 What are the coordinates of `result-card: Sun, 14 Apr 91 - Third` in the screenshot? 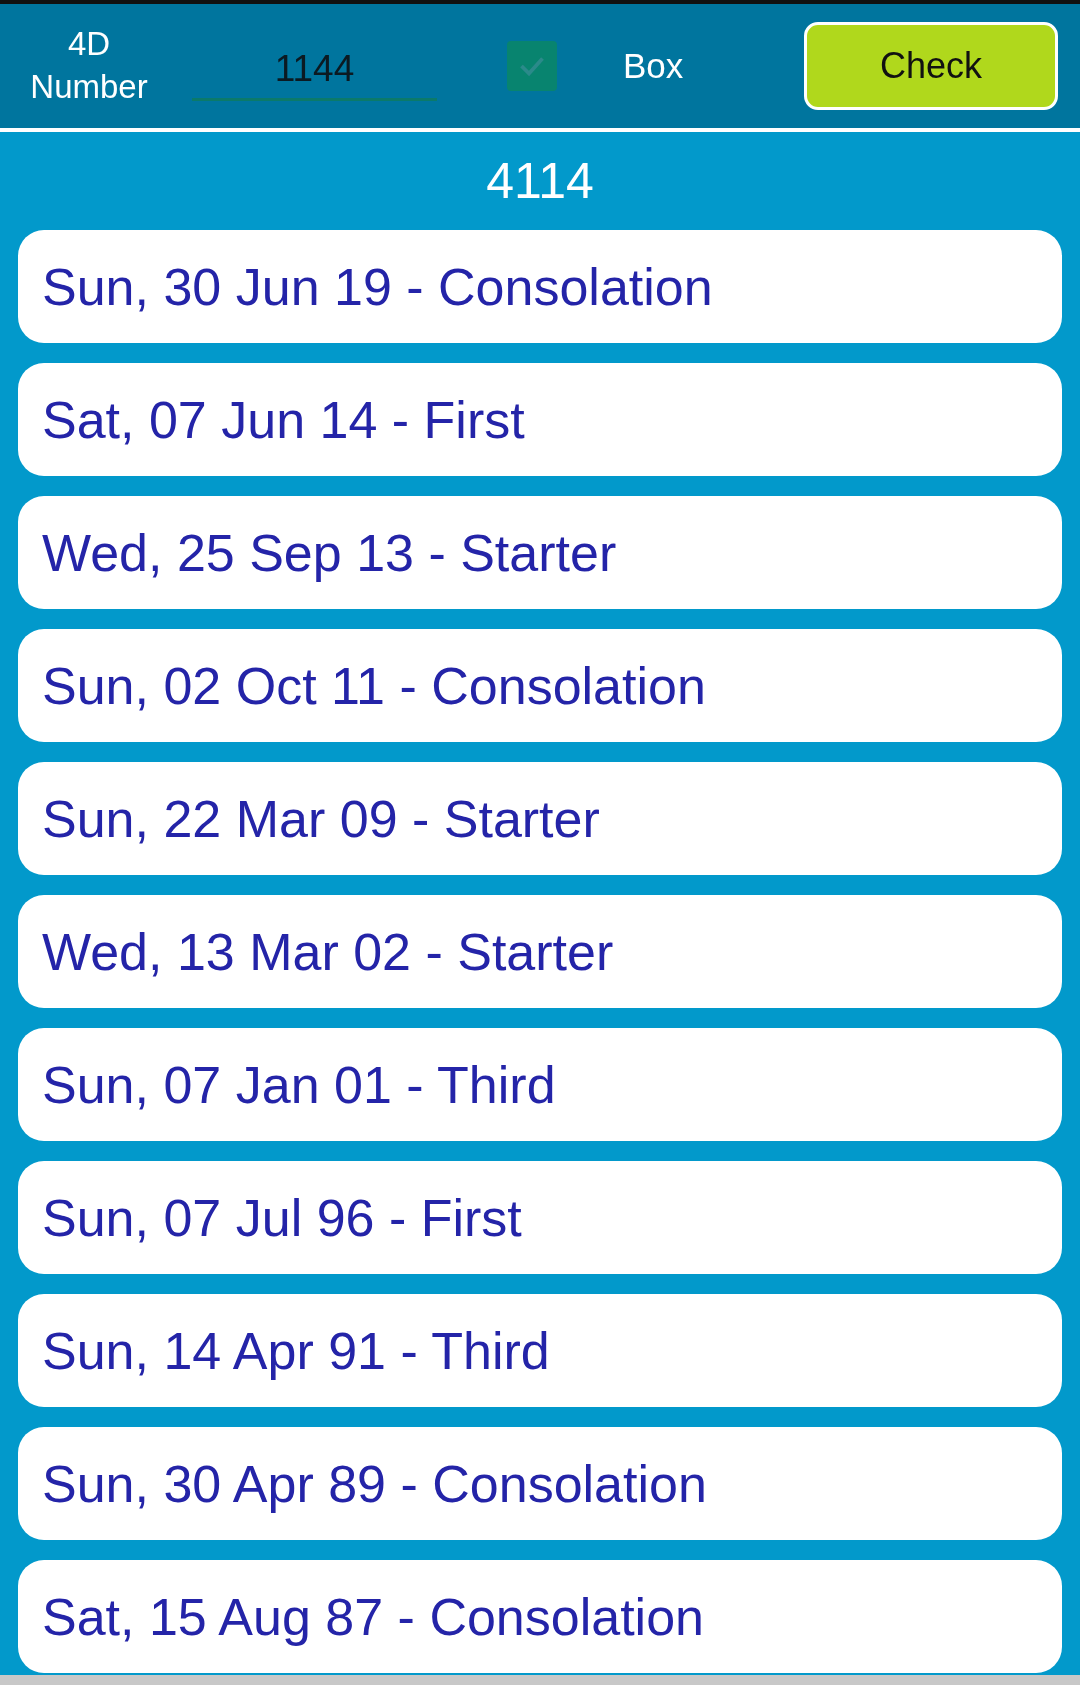 It's located at (540, 1350).